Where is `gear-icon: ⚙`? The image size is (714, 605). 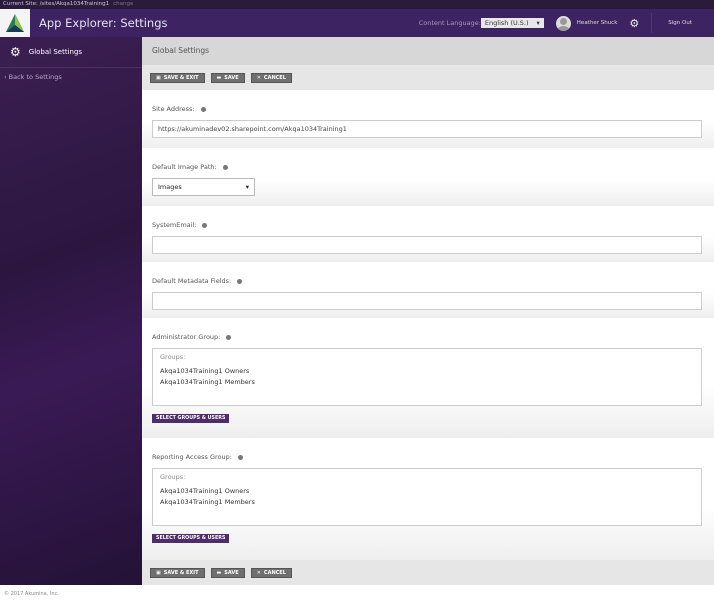 gear-icon: ⚙ is located at coordinates (634, 23).